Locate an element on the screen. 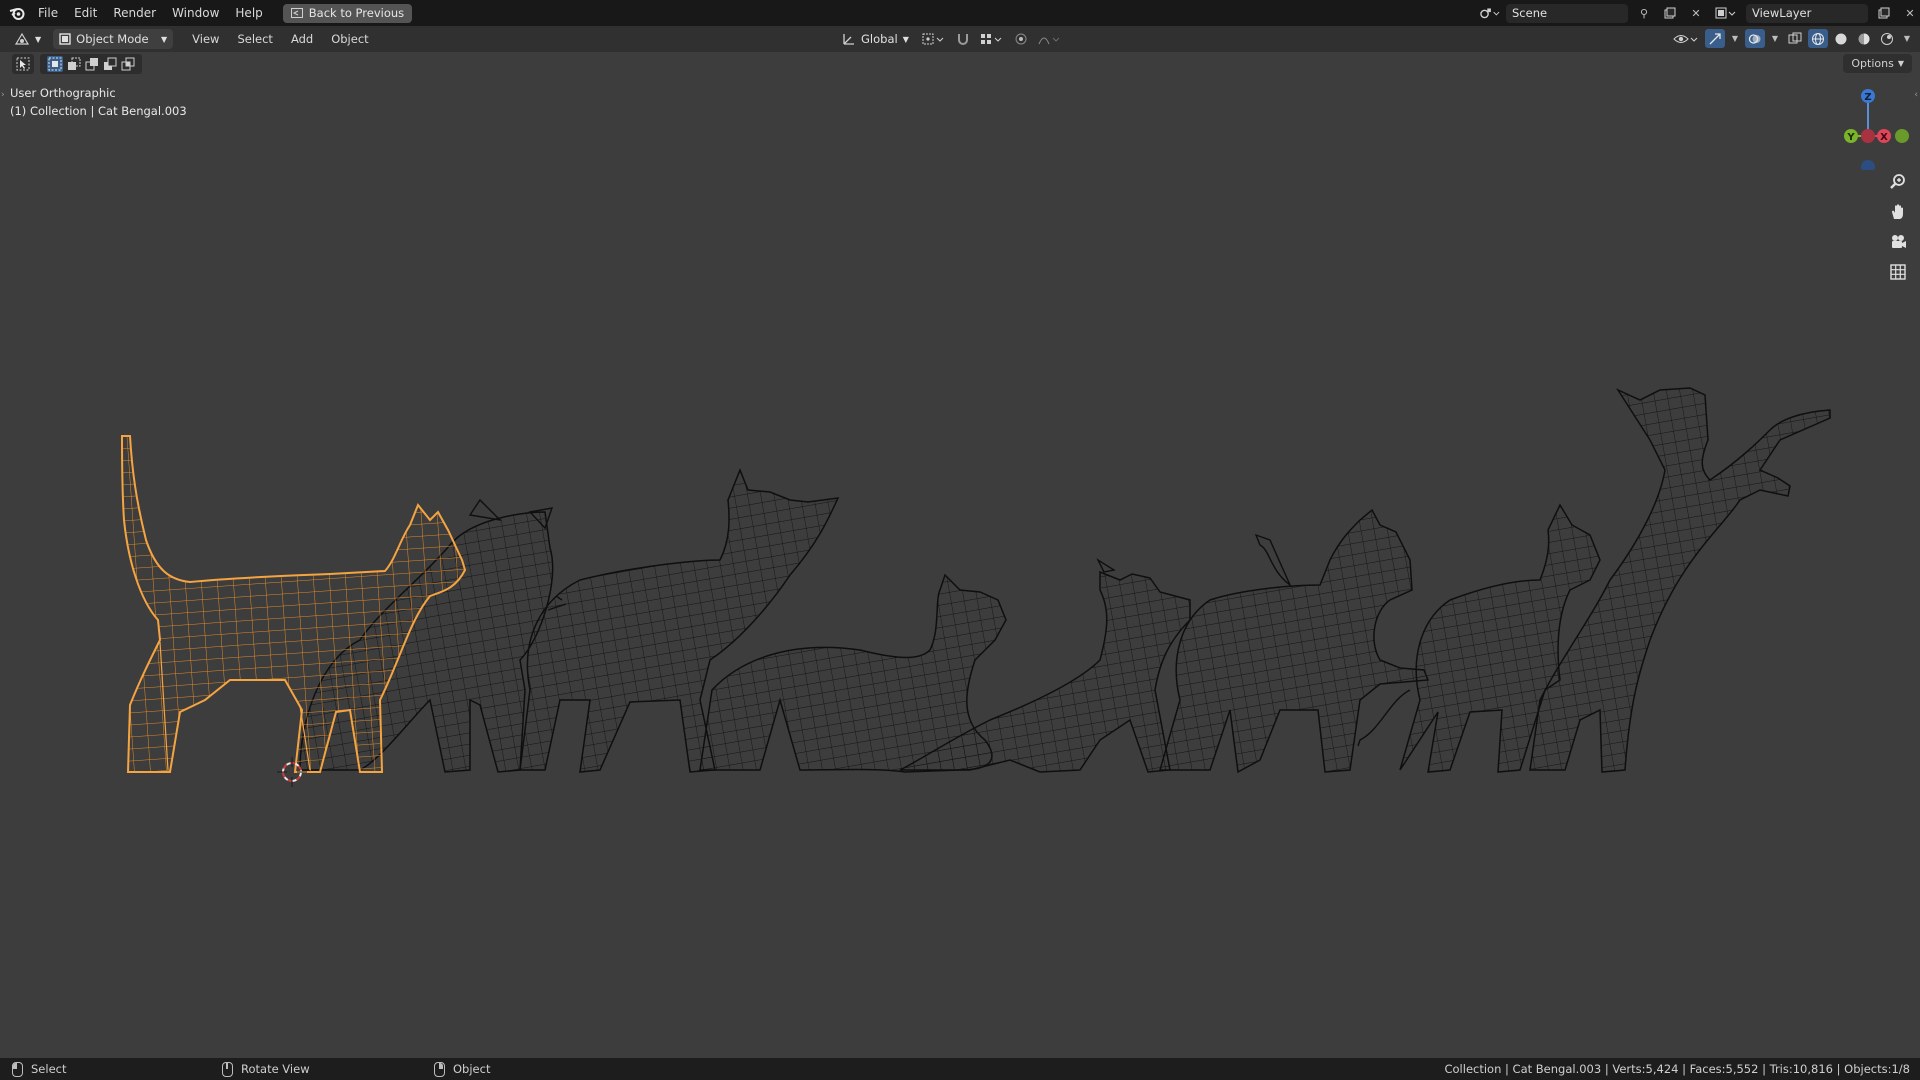  scene-name: Scene is located at coordinates (1530, 13).